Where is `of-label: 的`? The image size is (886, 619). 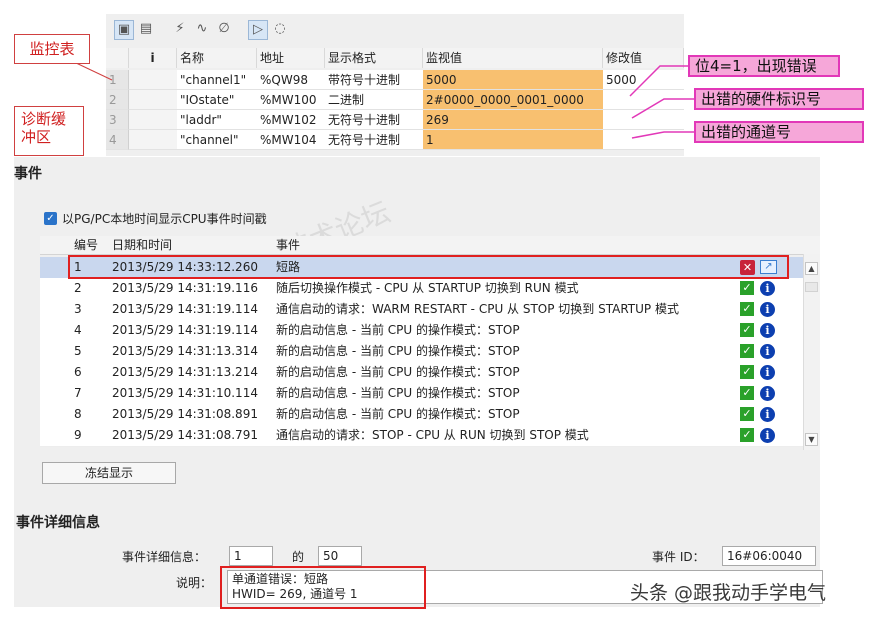
of-label: 的 is located at coordinates (298, 557).